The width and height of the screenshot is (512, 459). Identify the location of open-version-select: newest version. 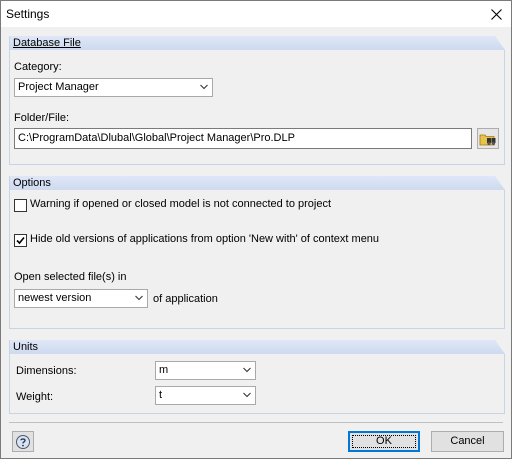
(81, 298).